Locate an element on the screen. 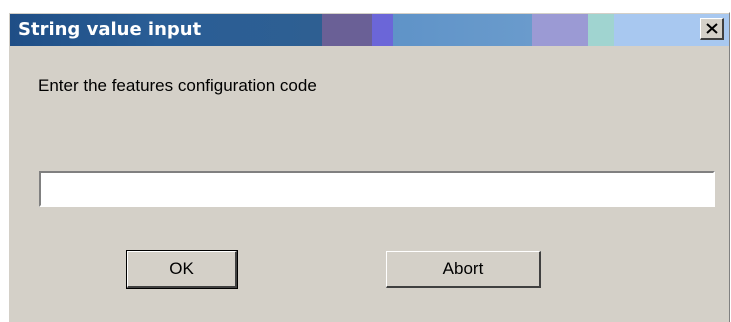 The width and height of the screenshot is (731, 322). window-title: String value input is located at coordinates (110, 29).